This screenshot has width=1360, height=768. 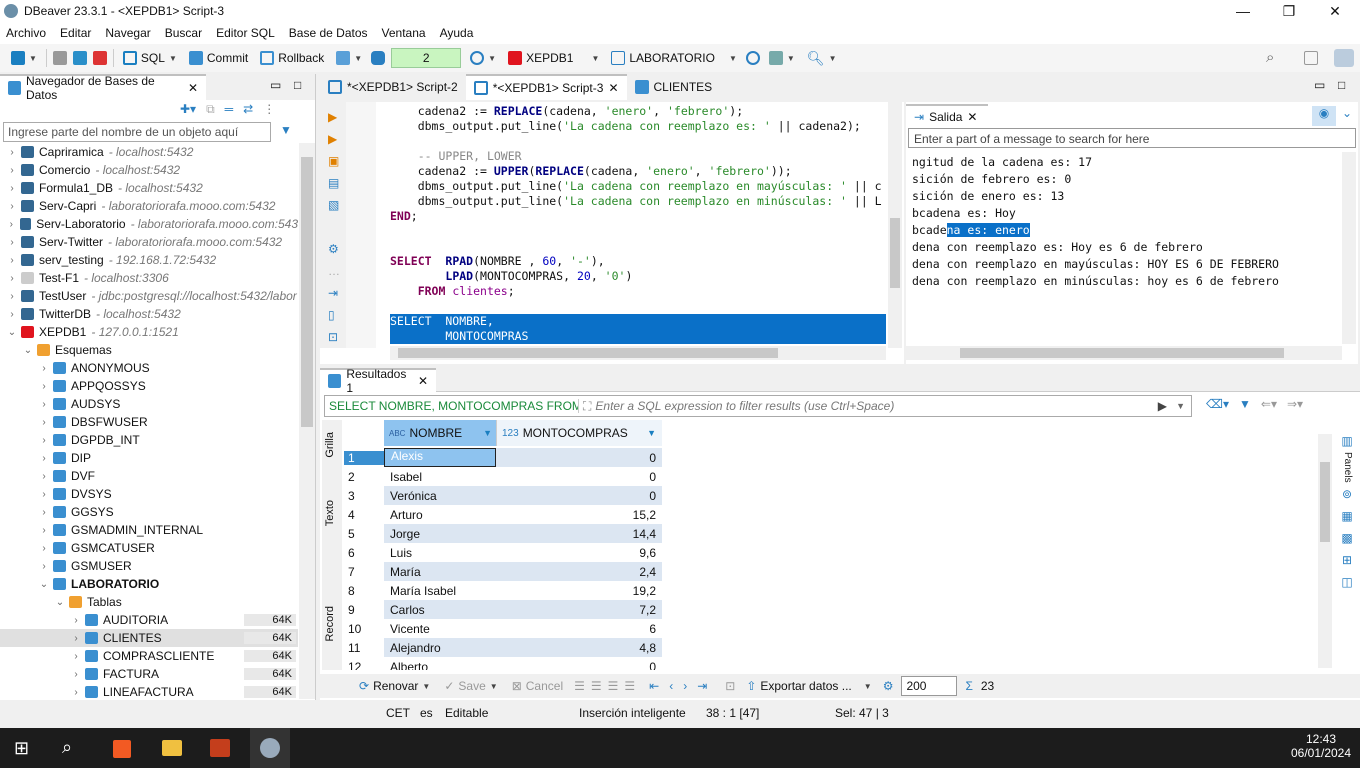 What do you see at coordinates (895, 225) in the screenshot?
I see `editor-vertical-scrollbar` at bounding box center [895, 225].